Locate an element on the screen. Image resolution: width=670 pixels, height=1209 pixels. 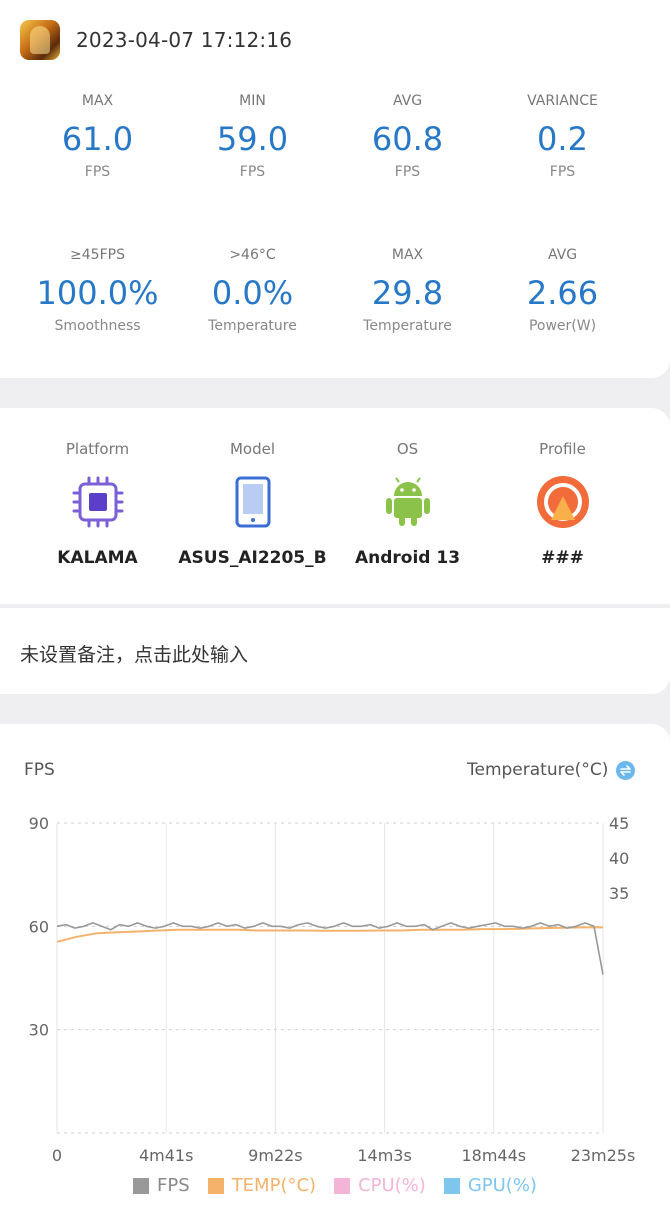
game-app-icon is located at coordinates (40, 40).